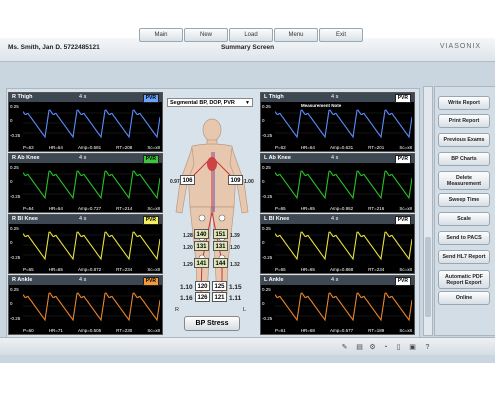  I want to click on stat-value: P=64, so click(28, 208).